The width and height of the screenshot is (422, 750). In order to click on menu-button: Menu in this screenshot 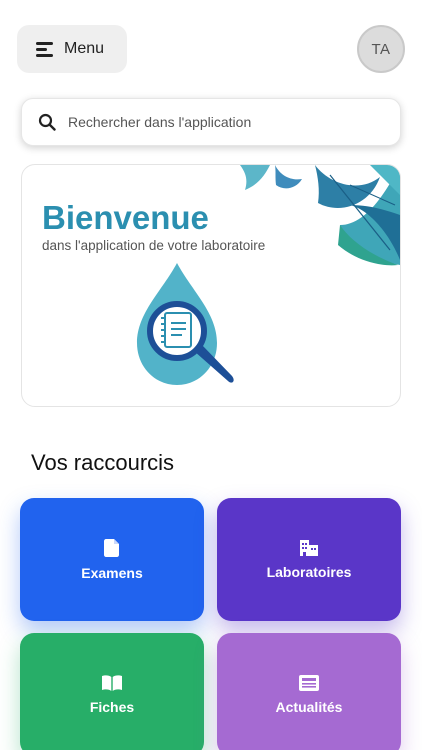, I will do `click(72, 49)`.